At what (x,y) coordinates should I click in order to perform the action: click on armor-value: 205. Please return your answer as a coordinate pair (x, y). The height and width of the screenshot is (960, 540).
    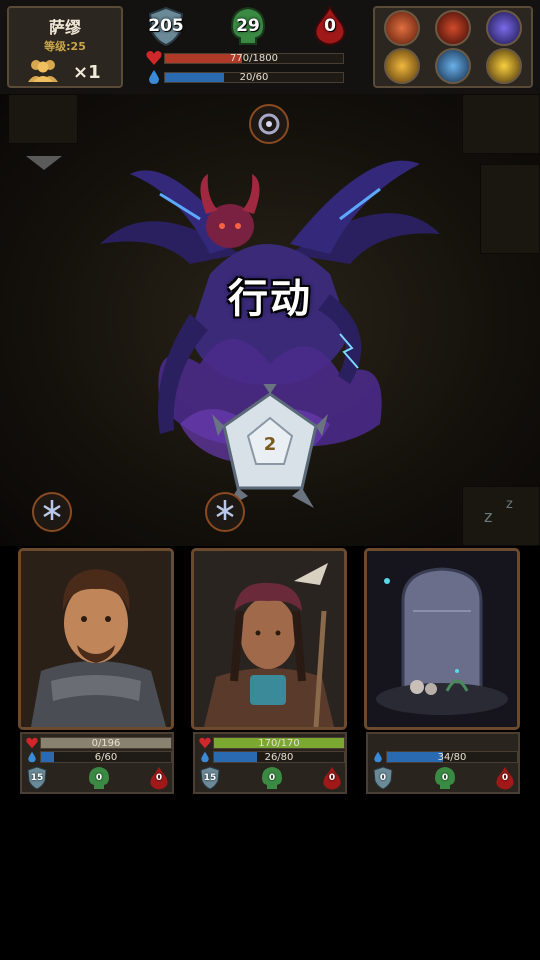
    Looking at the image, I should click on (166, 26).